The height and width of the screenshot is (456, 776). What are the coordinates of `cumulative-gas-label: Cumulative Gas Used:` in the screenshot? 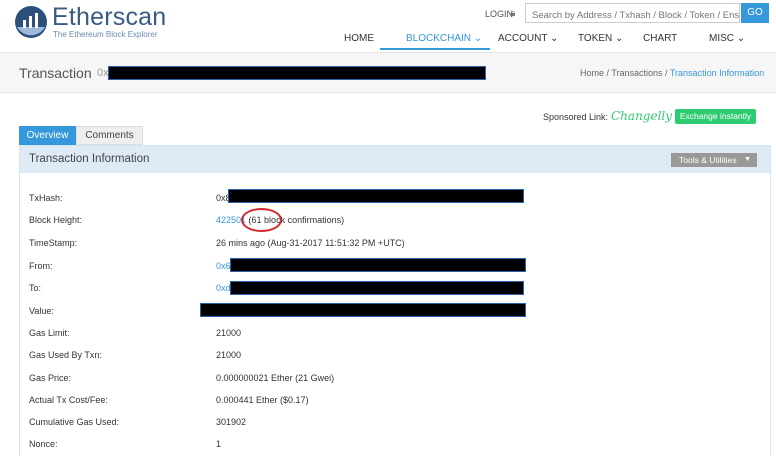 It's located at (74, 422).